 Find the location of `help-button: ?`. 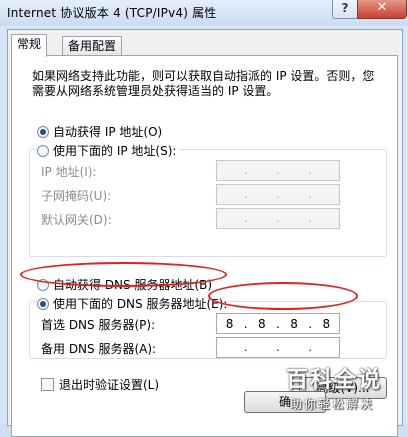

help-button: ? is located at coordinates (345, 9).